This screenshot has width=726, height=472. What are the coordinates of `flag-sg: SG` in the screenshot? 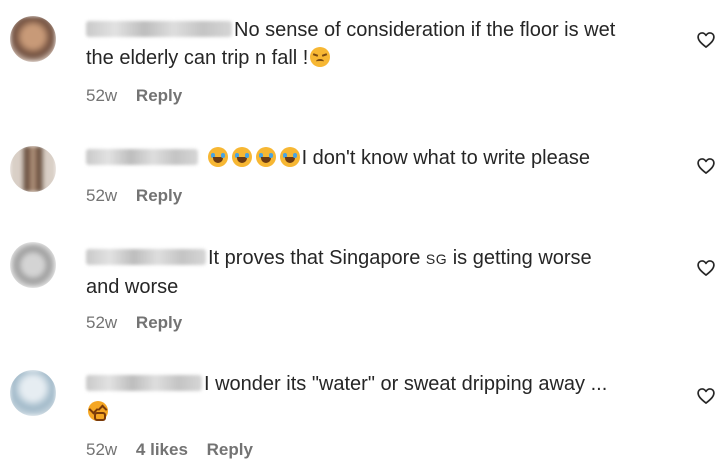 It's located at (436, 259).